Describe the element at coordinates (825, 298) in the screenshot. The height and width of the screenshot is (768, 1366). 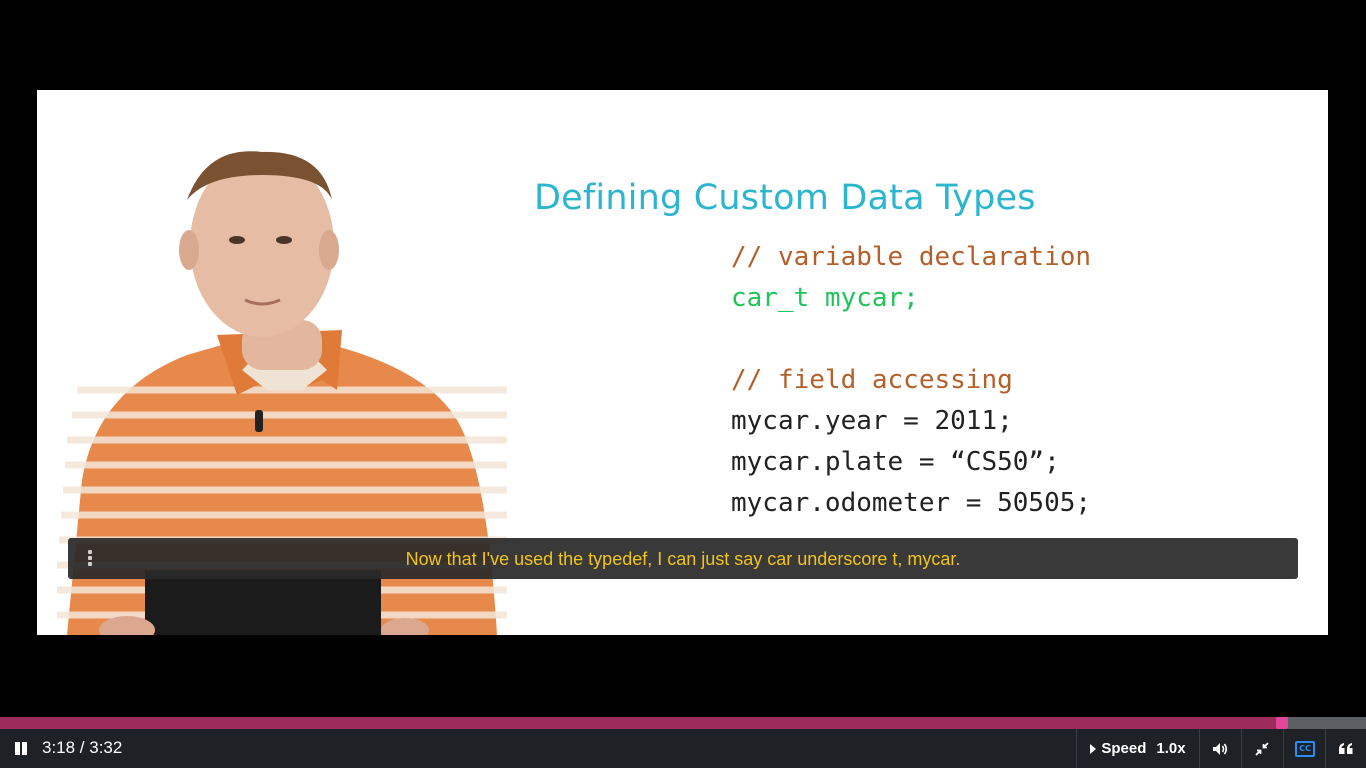
I see `code-declaration: car_t mycar;` at that location.